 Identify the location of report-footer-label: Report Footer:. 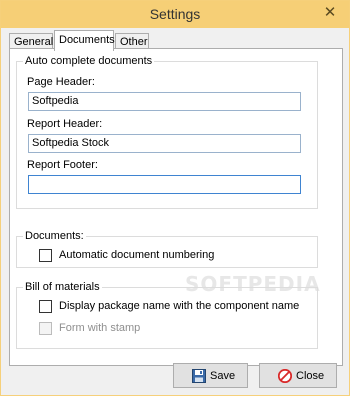
(62, 165).